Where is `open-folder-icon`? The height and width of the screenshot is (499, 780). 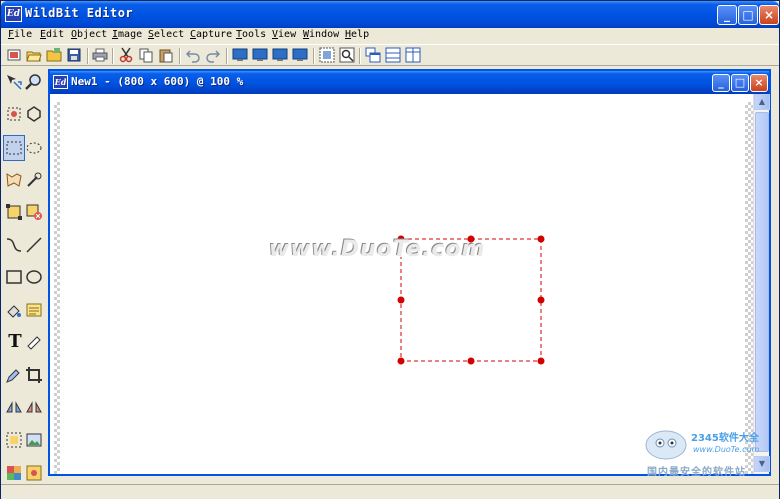
open-folder-icon is located at coordinates (54, 55).